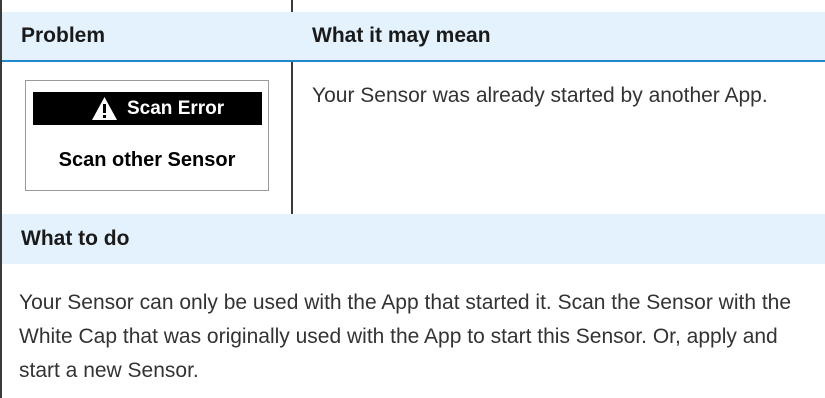  What do you see at coordinates (176, 108) in the screenshot?
I see `screen-title: Scan Error` at bounding box center [176, 108].